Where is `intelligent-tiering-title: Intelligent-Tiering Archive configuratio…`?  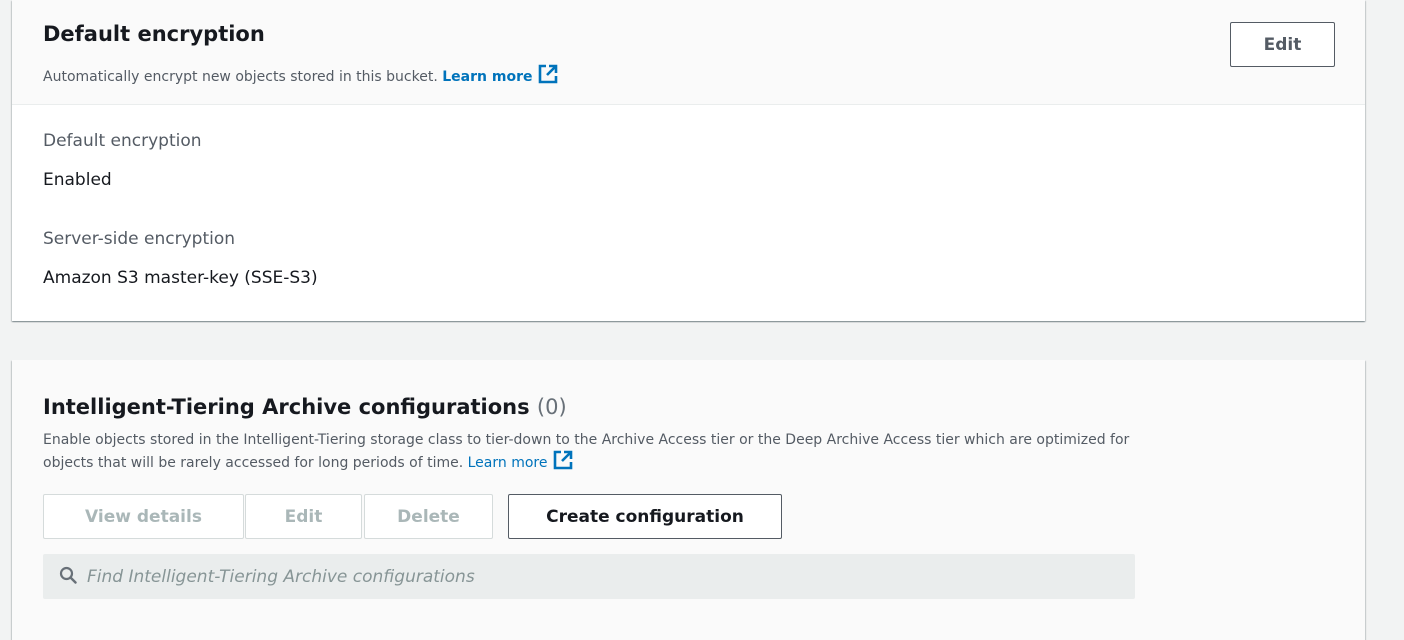 intelligent-tiering-title: Intelligent-Tiering Archive configuratio… is located at coordinates (305, 407).